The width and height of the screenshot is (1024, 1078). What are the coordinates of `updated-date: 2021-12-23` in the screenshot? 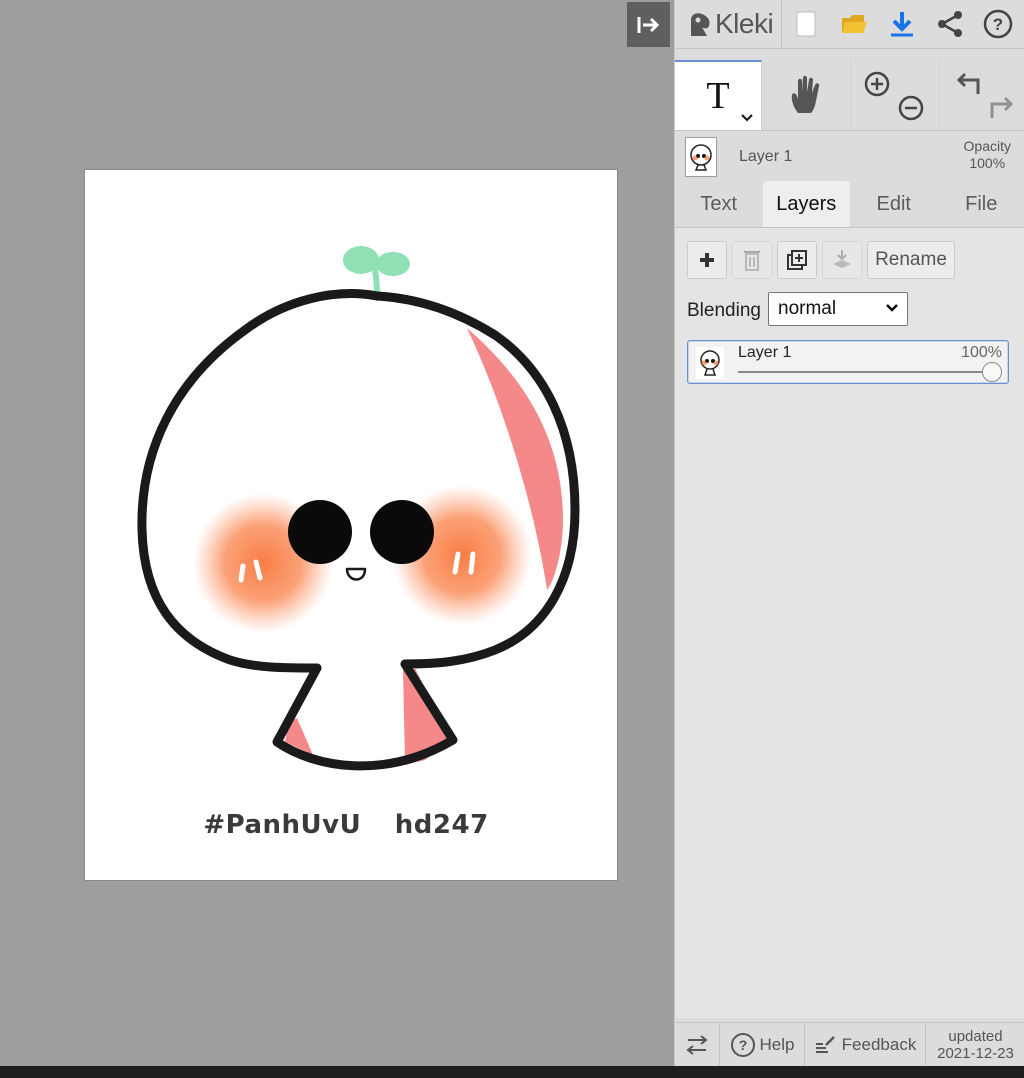 It's located at (975, 1053).